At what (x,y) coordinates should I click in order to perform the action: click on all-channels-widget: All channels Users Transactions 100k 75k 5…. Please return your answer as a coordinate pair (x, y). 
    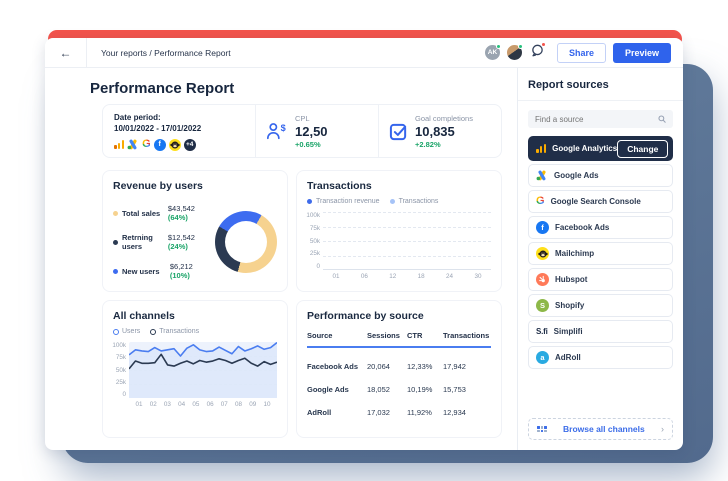
    Looking at the image, I should click on (195, 369).